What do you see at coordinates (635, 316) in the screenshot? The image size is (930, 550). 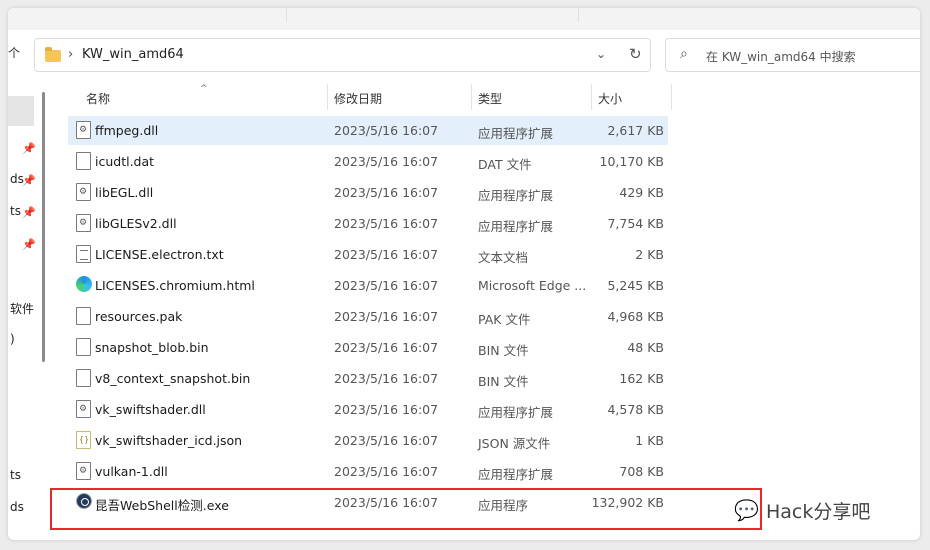 I see `file-size: 4,968 KB` at bounding box center [635, 316].